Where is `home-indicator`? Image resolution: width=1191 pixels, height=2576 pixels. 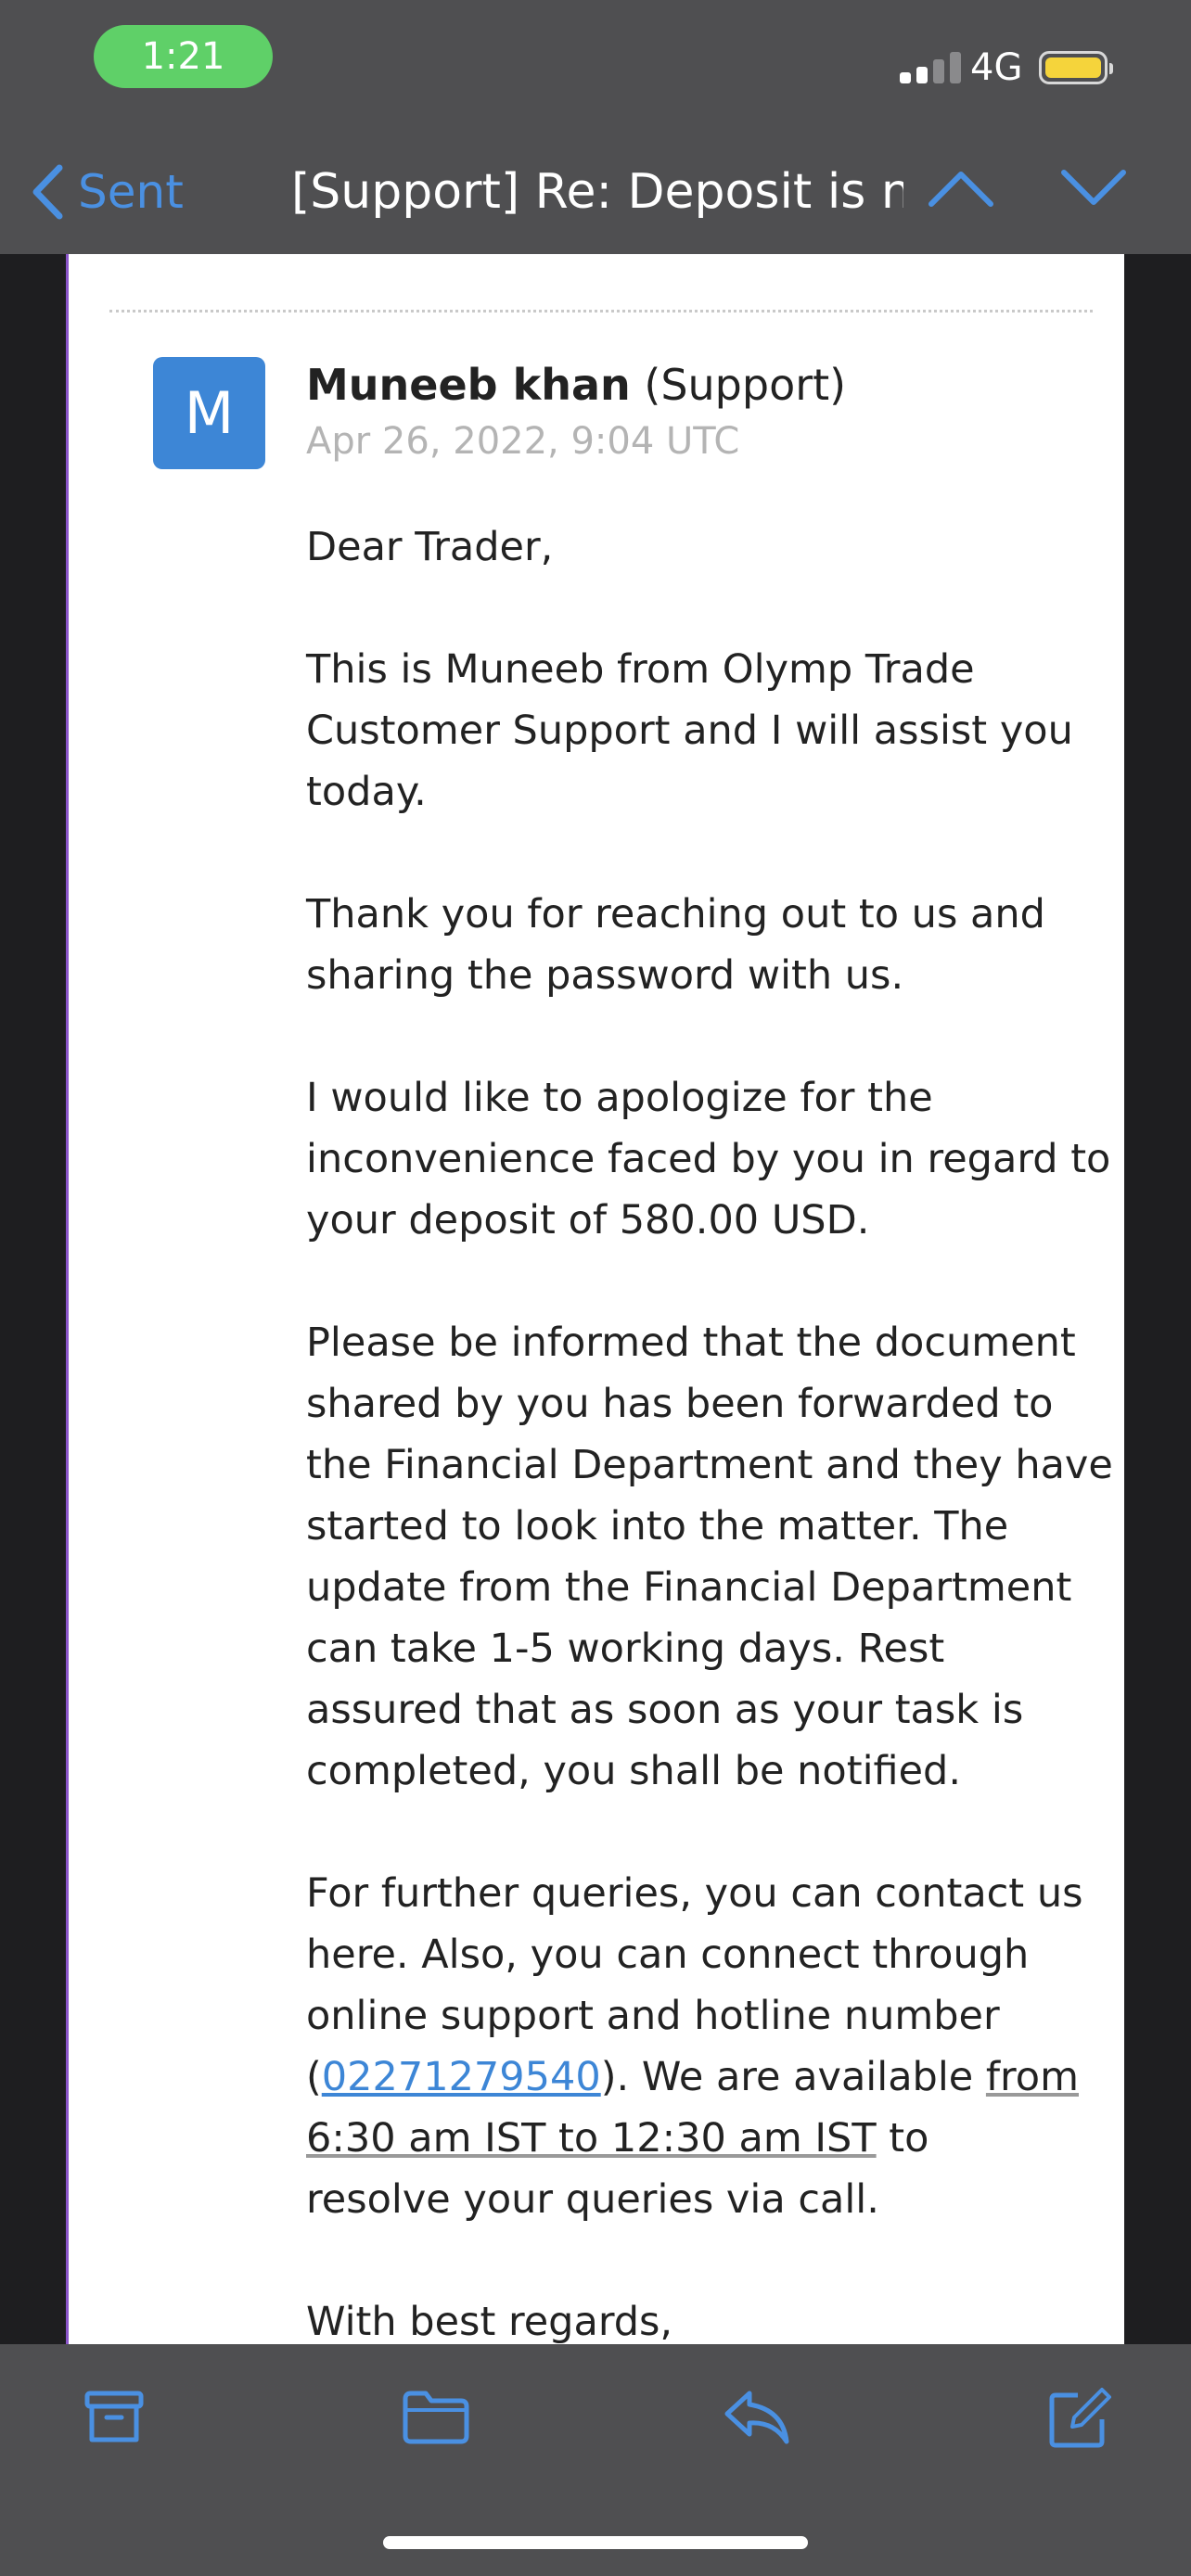
home-indicator is located at coordinates (595, 2542).